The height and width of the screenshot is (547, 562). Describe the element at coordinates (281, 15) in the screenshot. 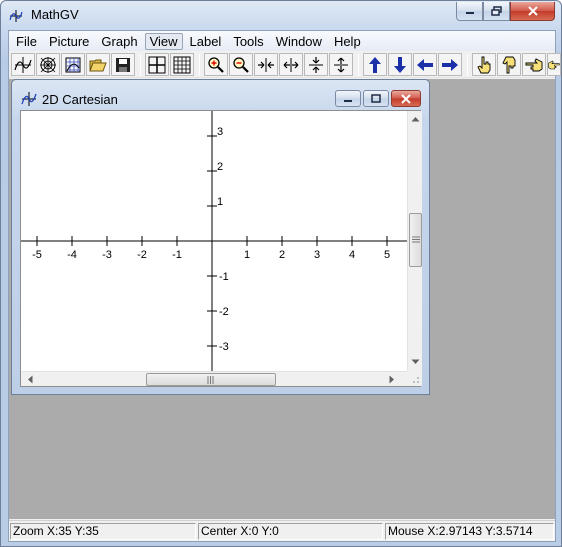

I see `title-bar: MathGV` at that location.